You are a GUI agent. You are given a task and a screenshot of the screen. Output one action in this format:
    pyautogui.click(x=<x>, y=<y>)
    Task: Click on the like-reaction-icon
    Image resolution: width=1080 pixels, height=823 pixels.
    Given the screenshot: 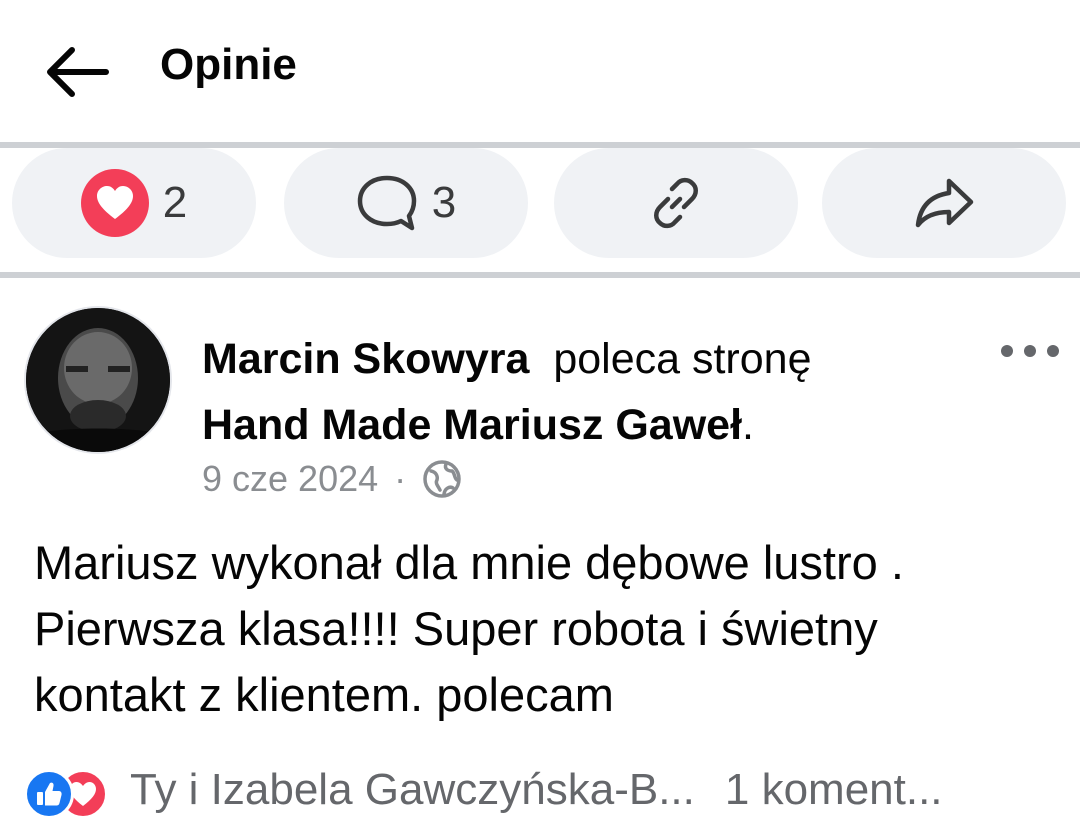 What is the action you would take?
    pyautogui.click(x=49, y=794)
    